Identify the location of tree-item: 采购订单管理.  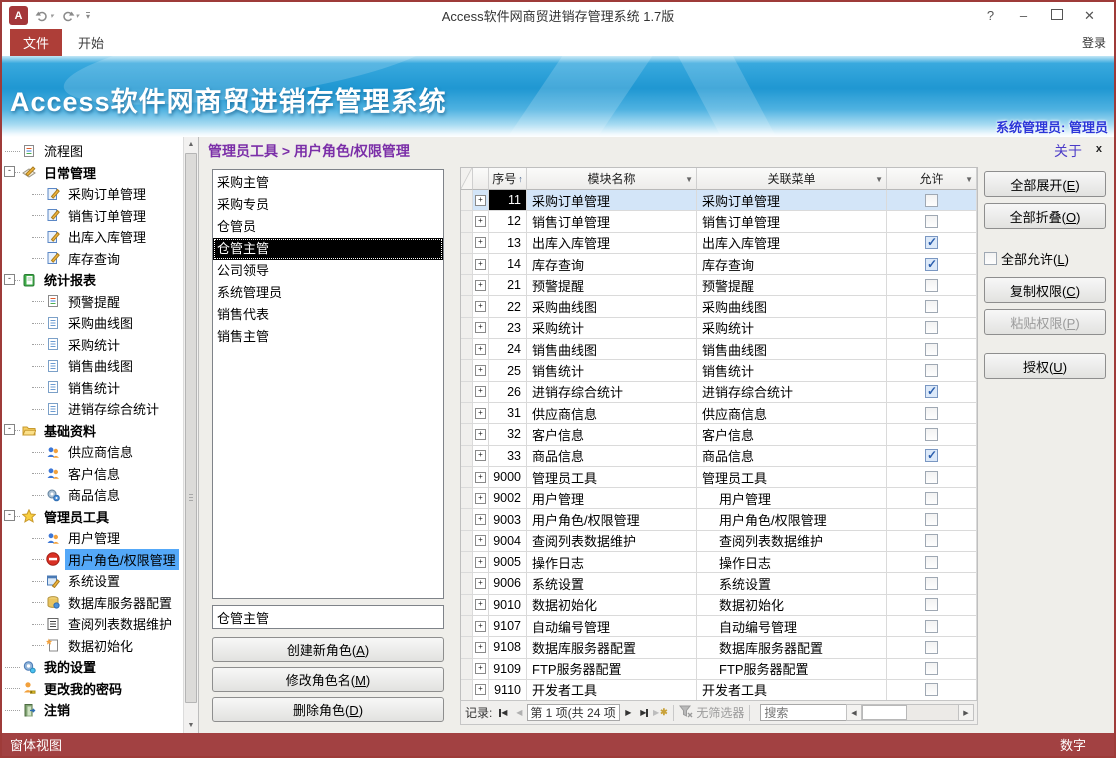
(92, 194).